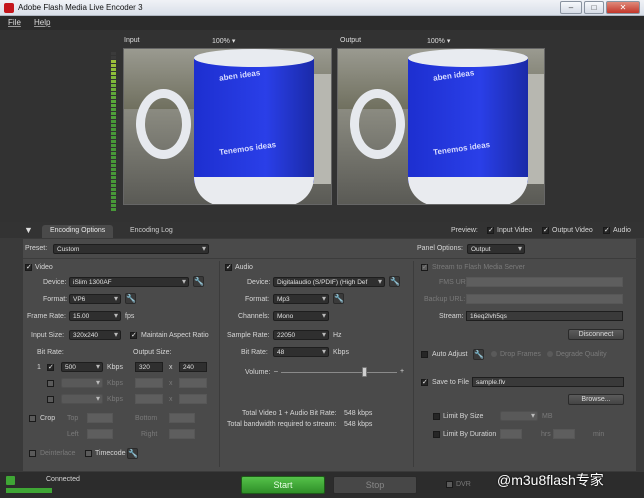  Describe the element at coordinates (450, 354) in the screenshot. I see `auto-adjust-label: Auto Adjust` at that location.